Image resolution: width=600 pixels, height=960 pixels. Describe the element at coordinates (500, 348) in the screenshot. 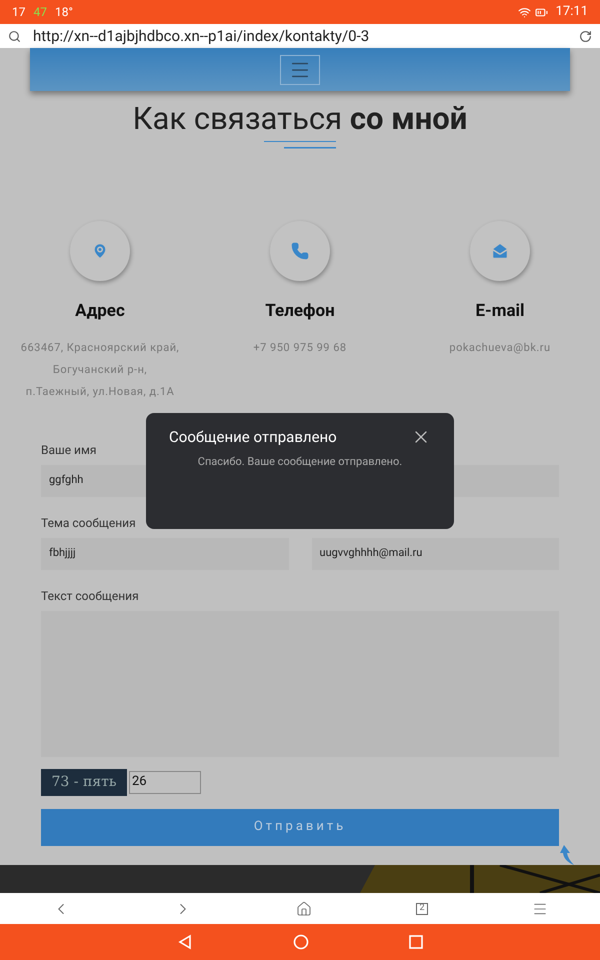

I see `contact-detail: pokachueva@bk.ru` at that location.